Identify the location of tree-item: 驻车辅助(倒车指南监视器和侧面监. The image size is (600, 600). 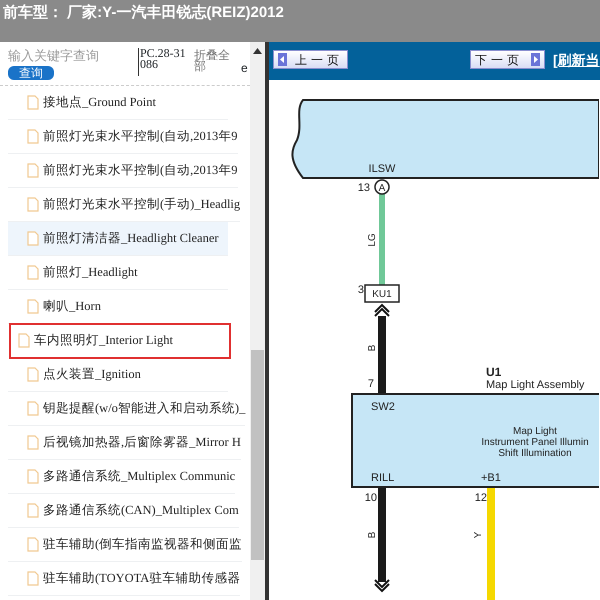
(125, 545).